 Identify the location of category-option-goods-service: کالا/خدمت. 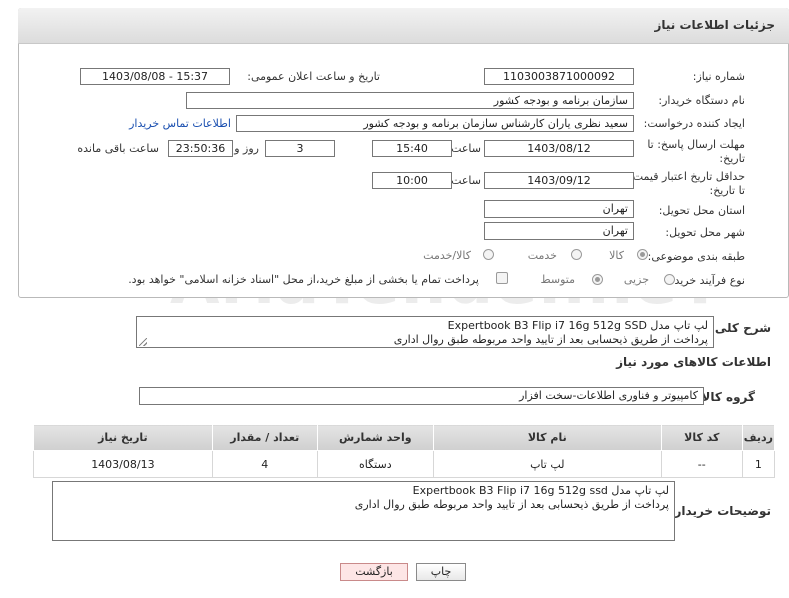
(447, 255).